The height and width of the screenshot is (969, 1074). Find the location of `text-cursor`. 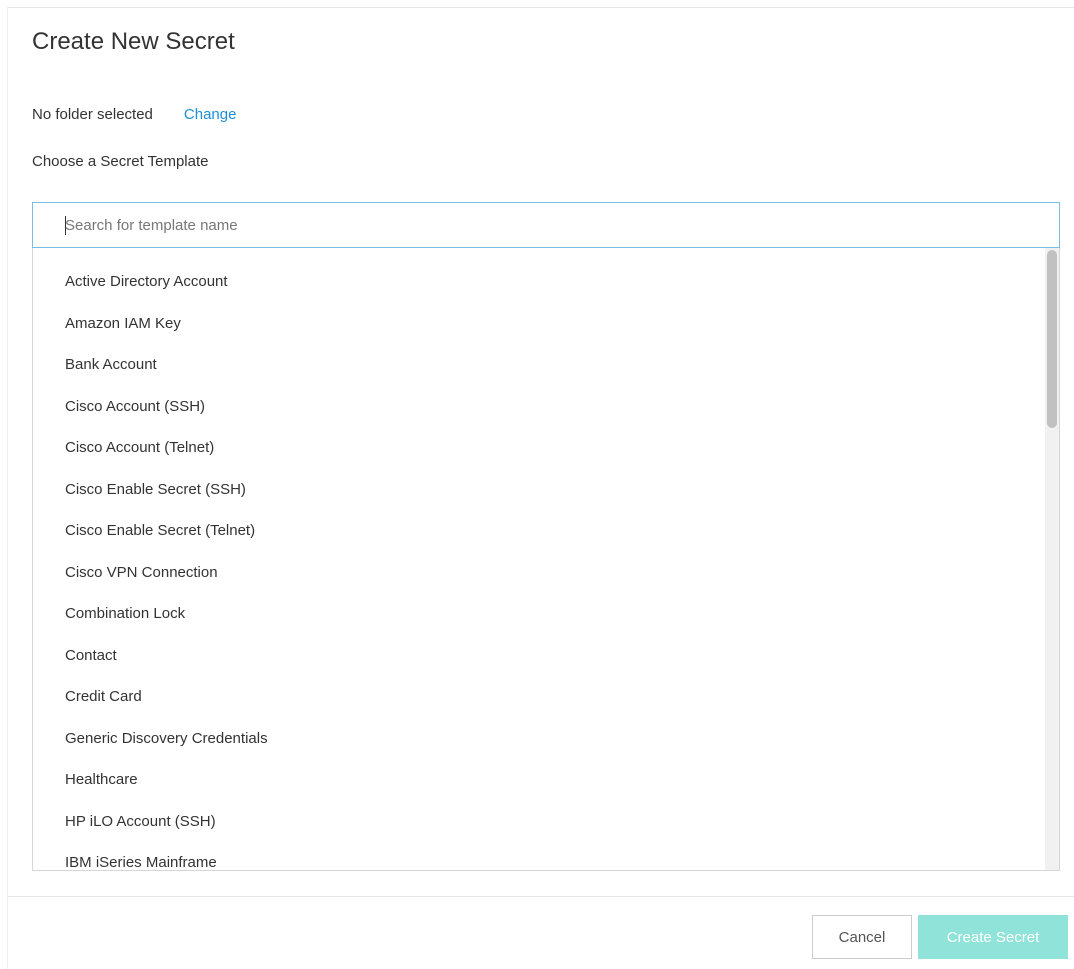

text-cursor is located at coordinates (65, 225).